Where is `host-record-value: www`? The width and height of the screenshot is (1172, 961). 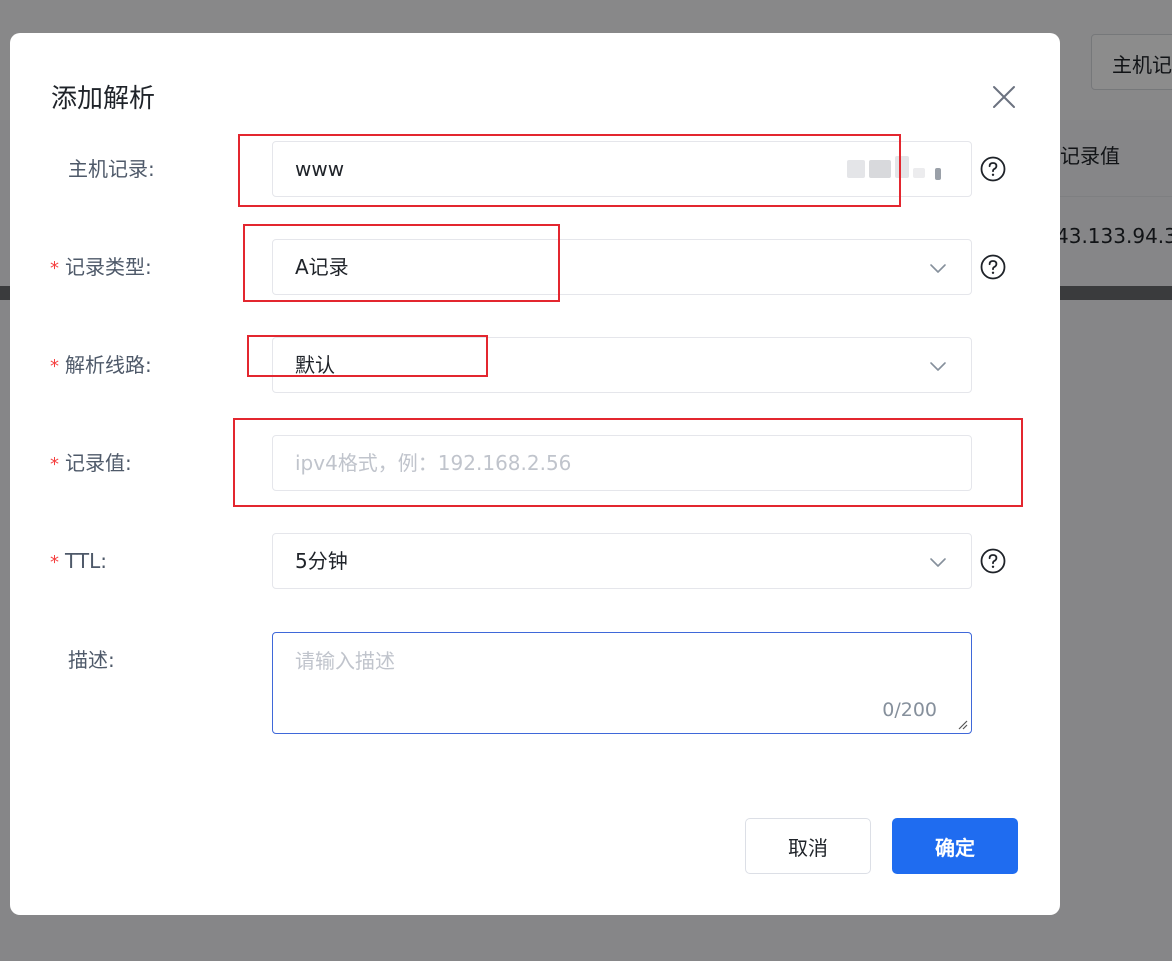
host-record-value: www is located at coordinates (320, 169).